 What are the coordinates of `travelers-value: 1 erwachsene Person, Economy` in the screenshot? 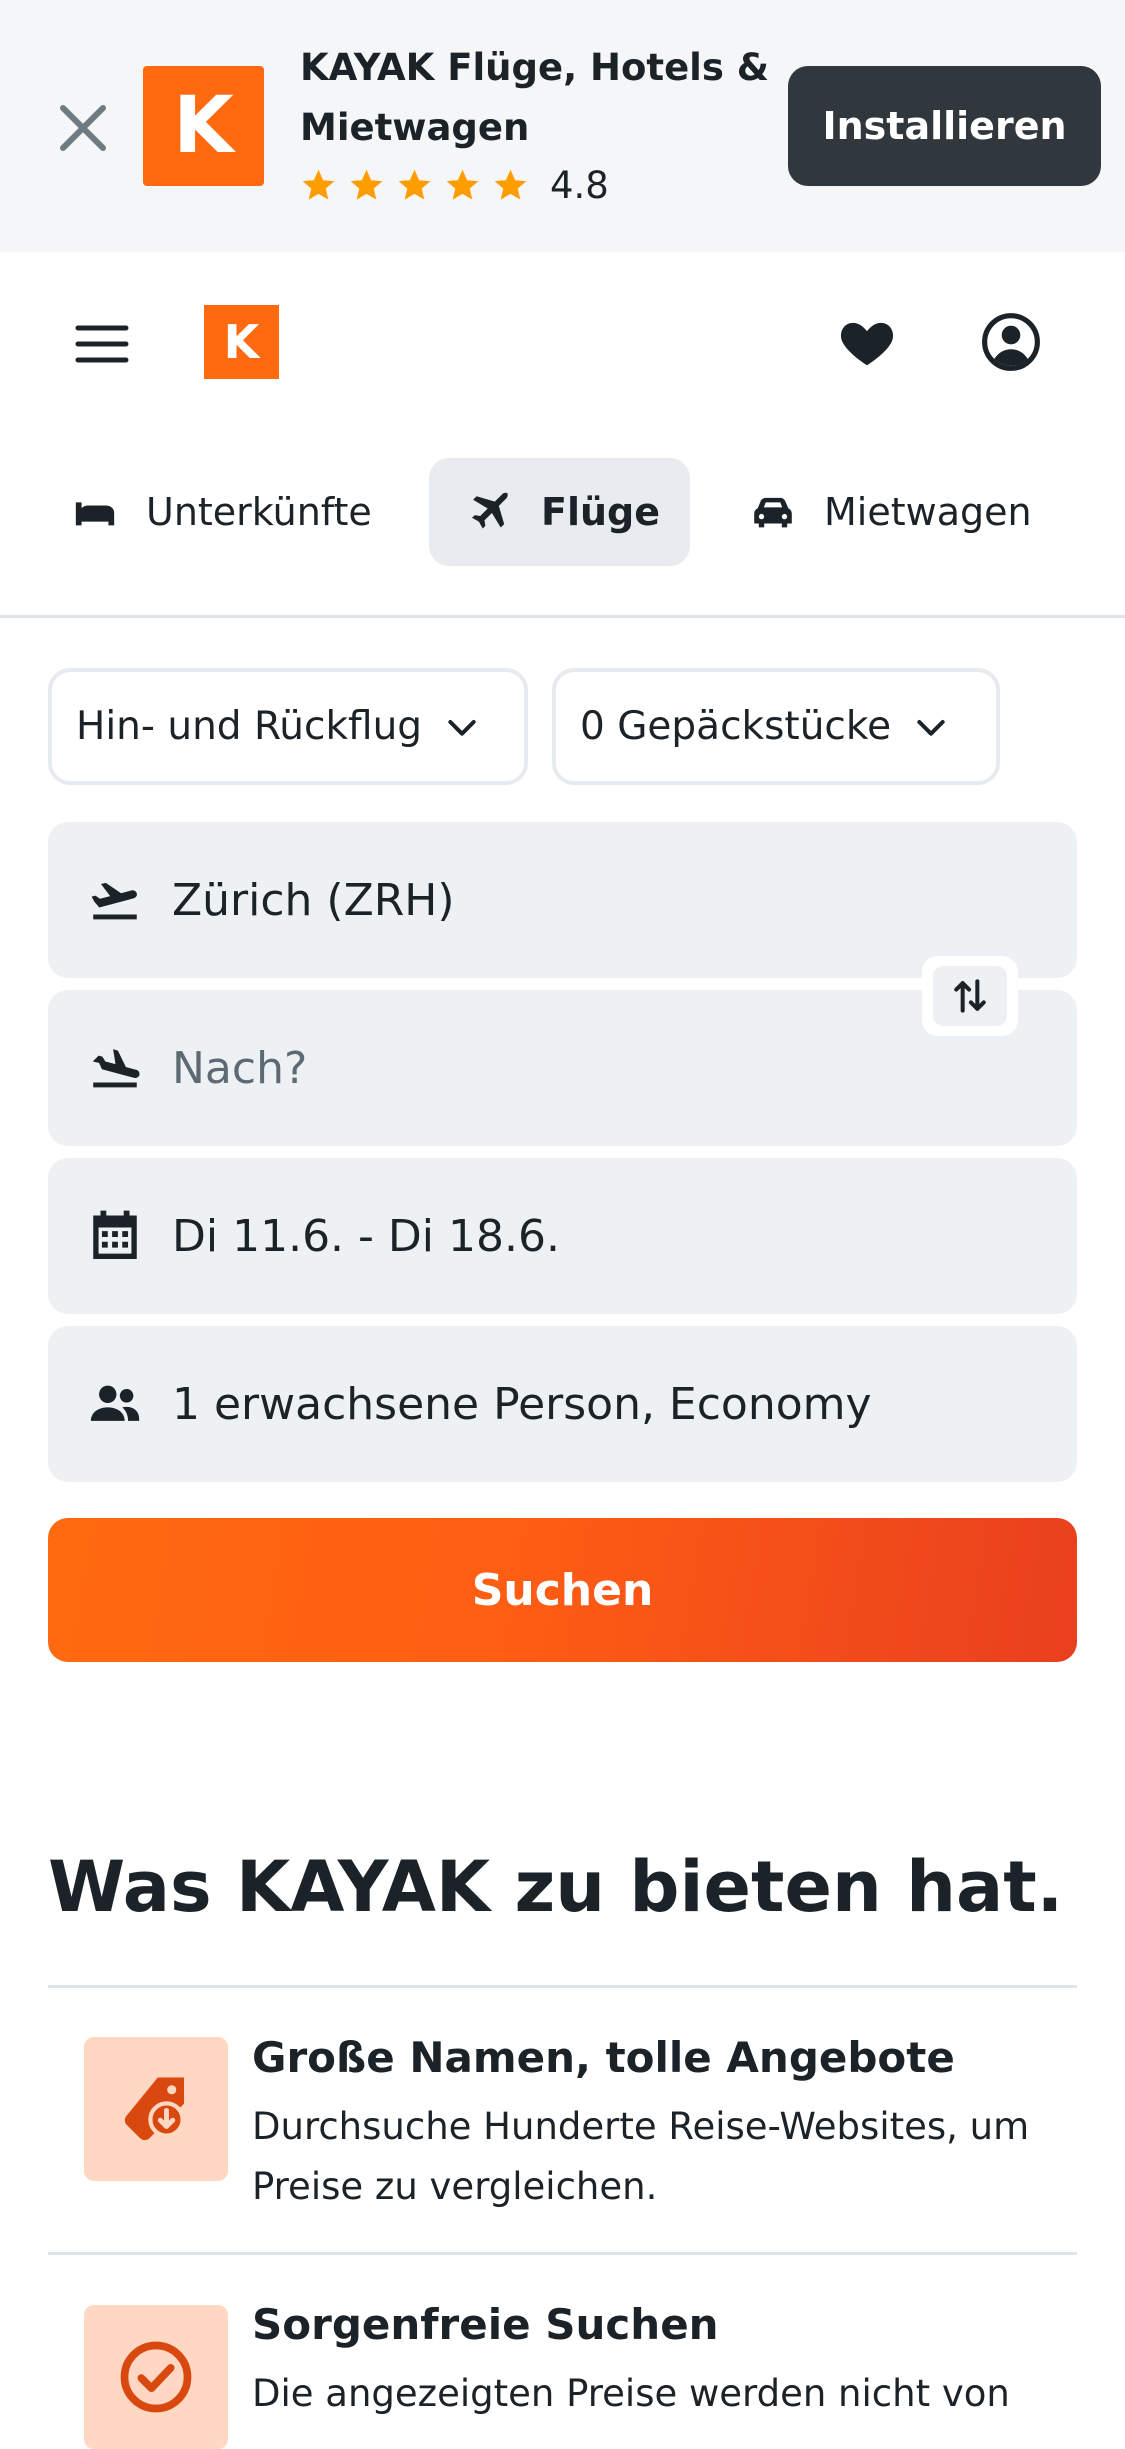 It's located at (522, 1404).